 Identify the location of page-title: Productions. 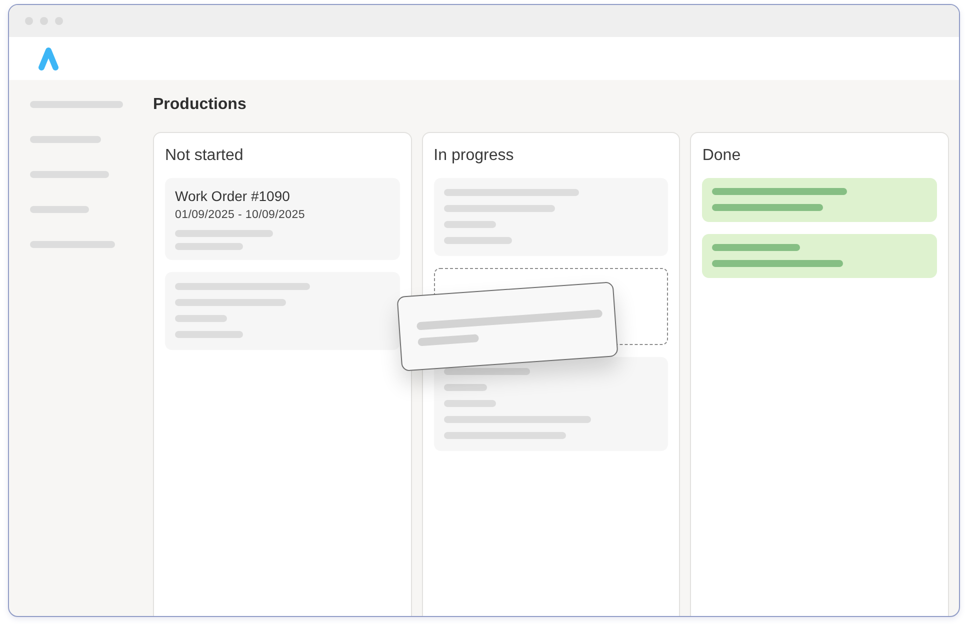
(199, 105).